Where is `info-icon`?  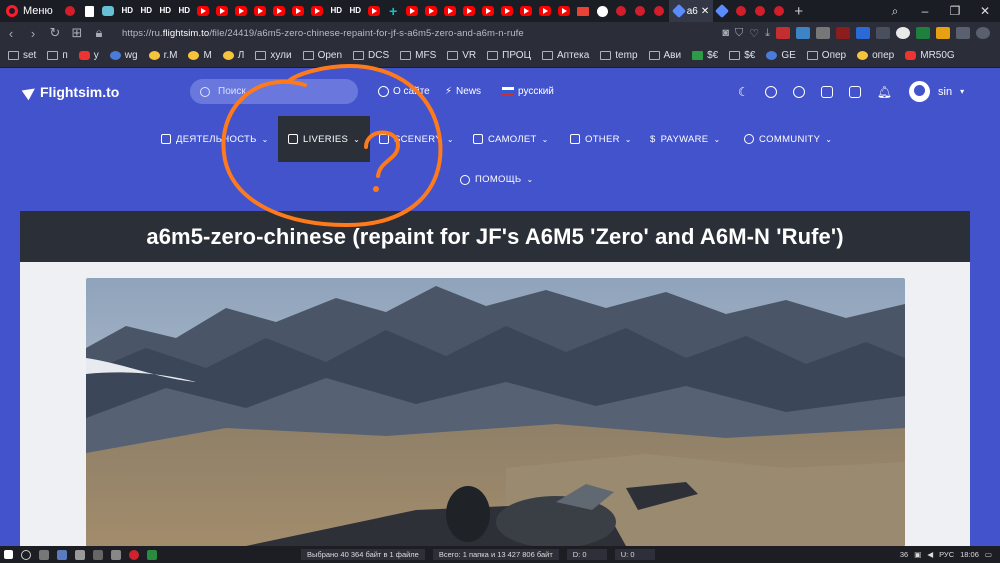
info-icon is located at coordinates (770, 92).